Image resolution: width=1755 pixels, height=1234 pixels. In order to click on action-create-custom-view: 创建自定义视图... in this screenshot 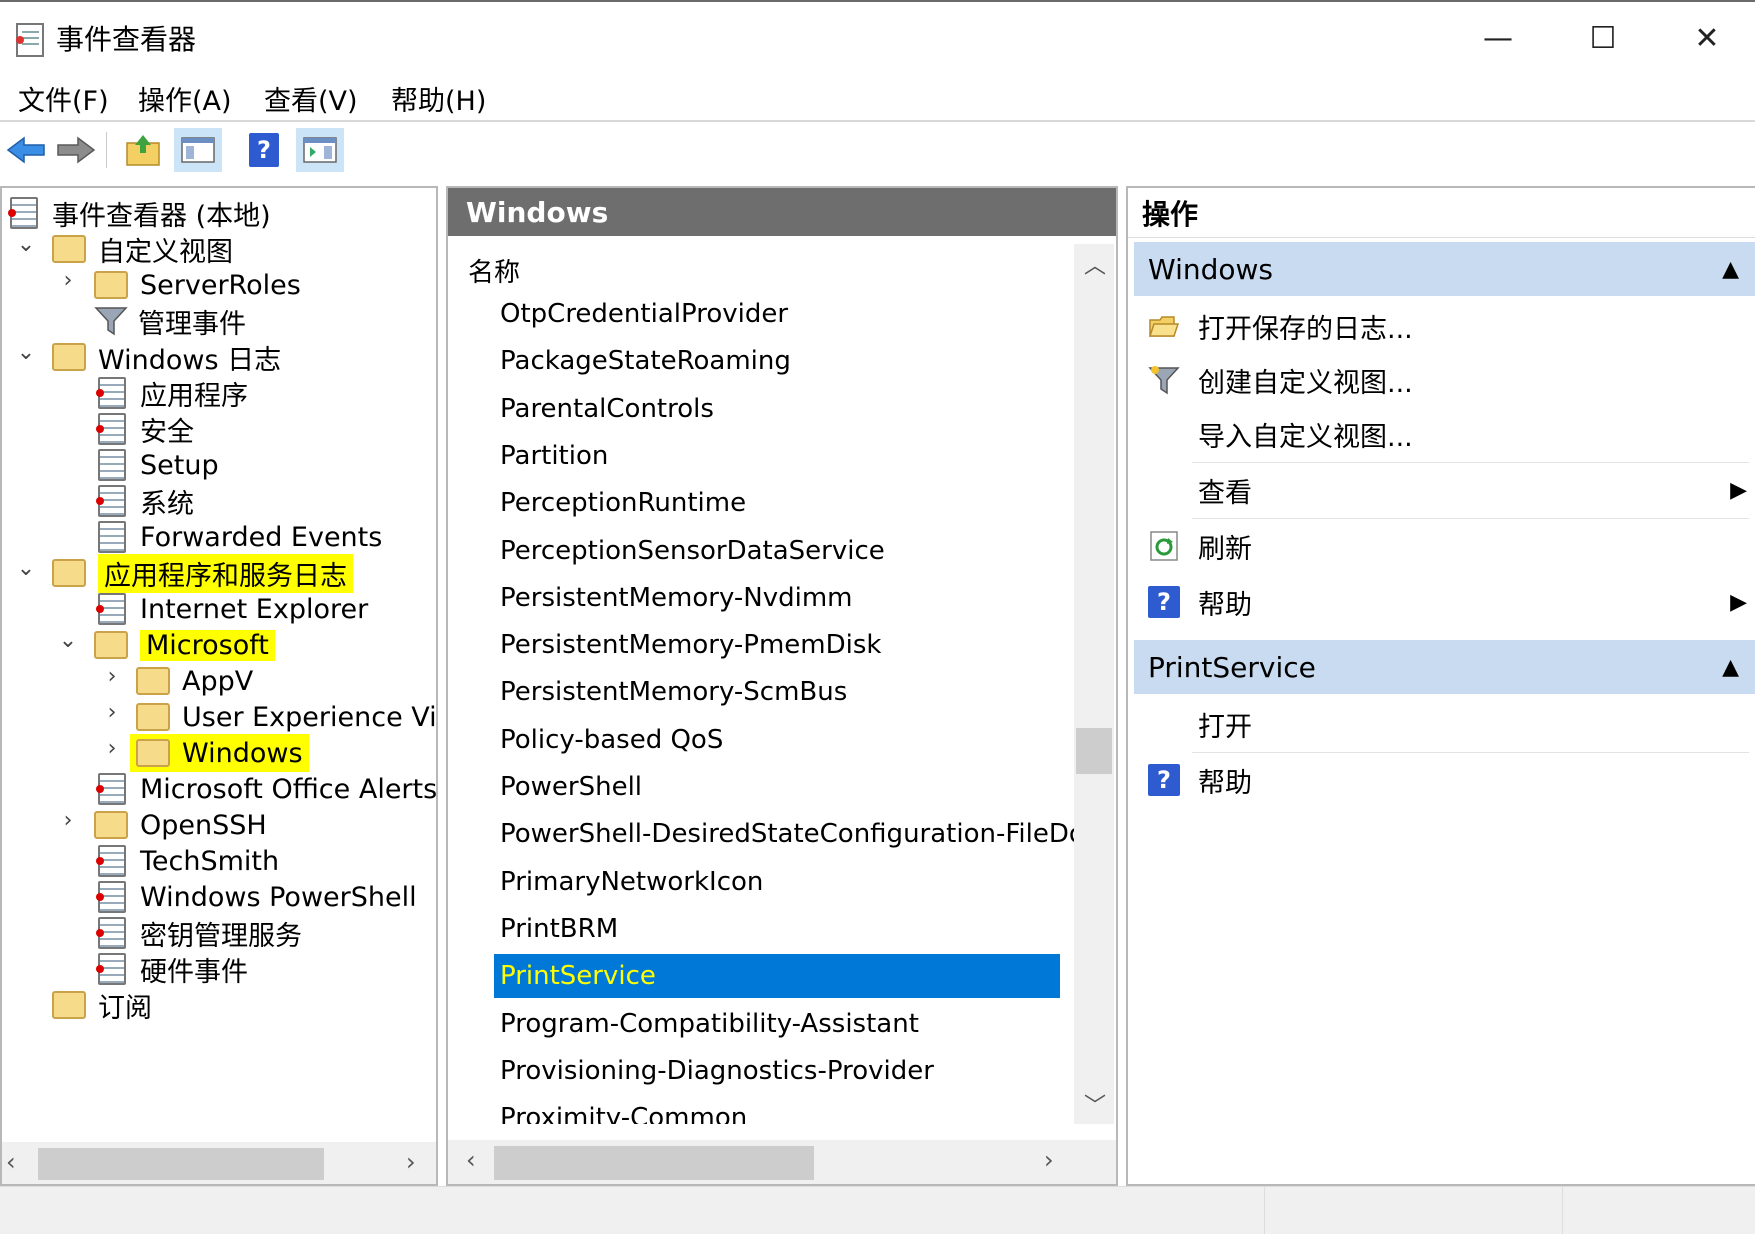, I will do `click(1444, 380)`.